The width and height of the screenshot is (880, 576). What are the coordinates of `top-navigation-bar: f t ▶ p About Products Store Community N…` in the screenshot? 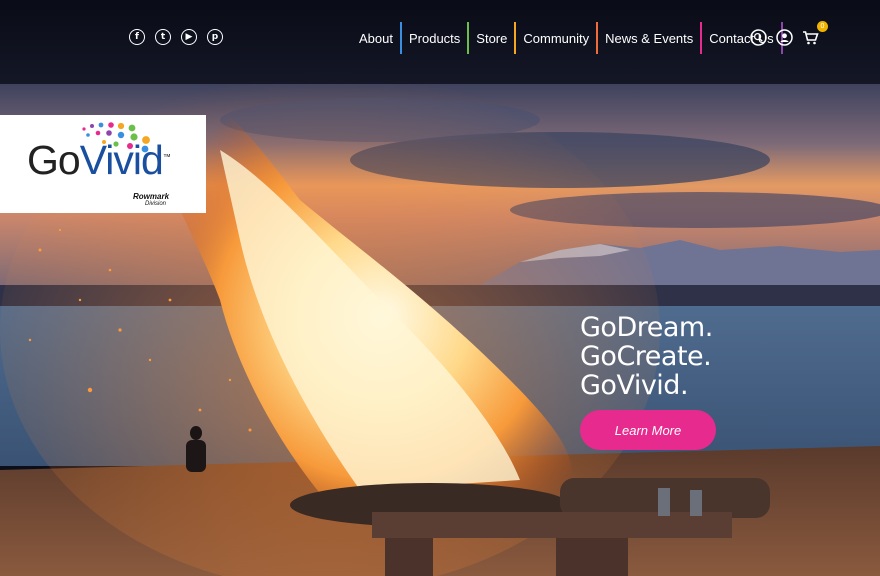 It's located at (440, 42).